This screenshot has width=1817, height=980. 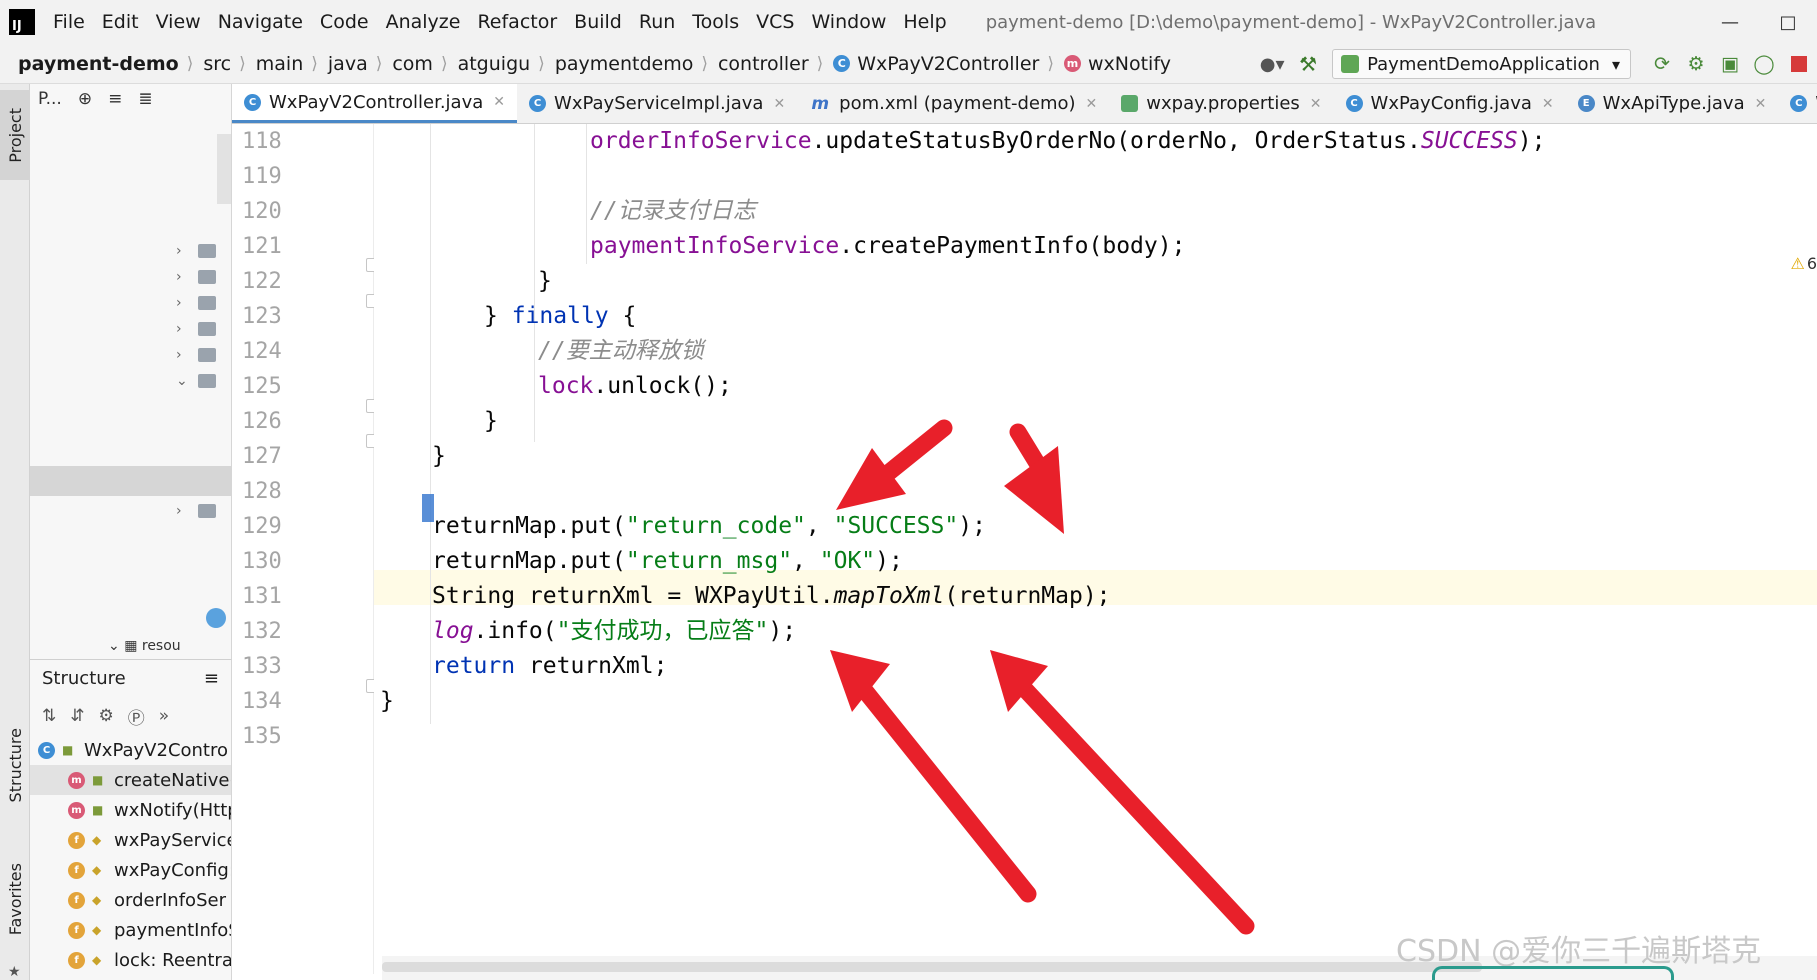 I want to click on sort-visibility-icon: ⇅, so click(x=49, y=716).